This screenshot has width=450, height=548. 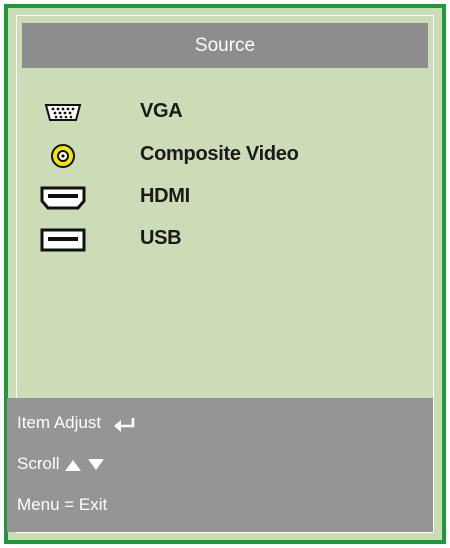 I want to click on source-item-composite-video: Composite Video, so click(x=215, y=156).